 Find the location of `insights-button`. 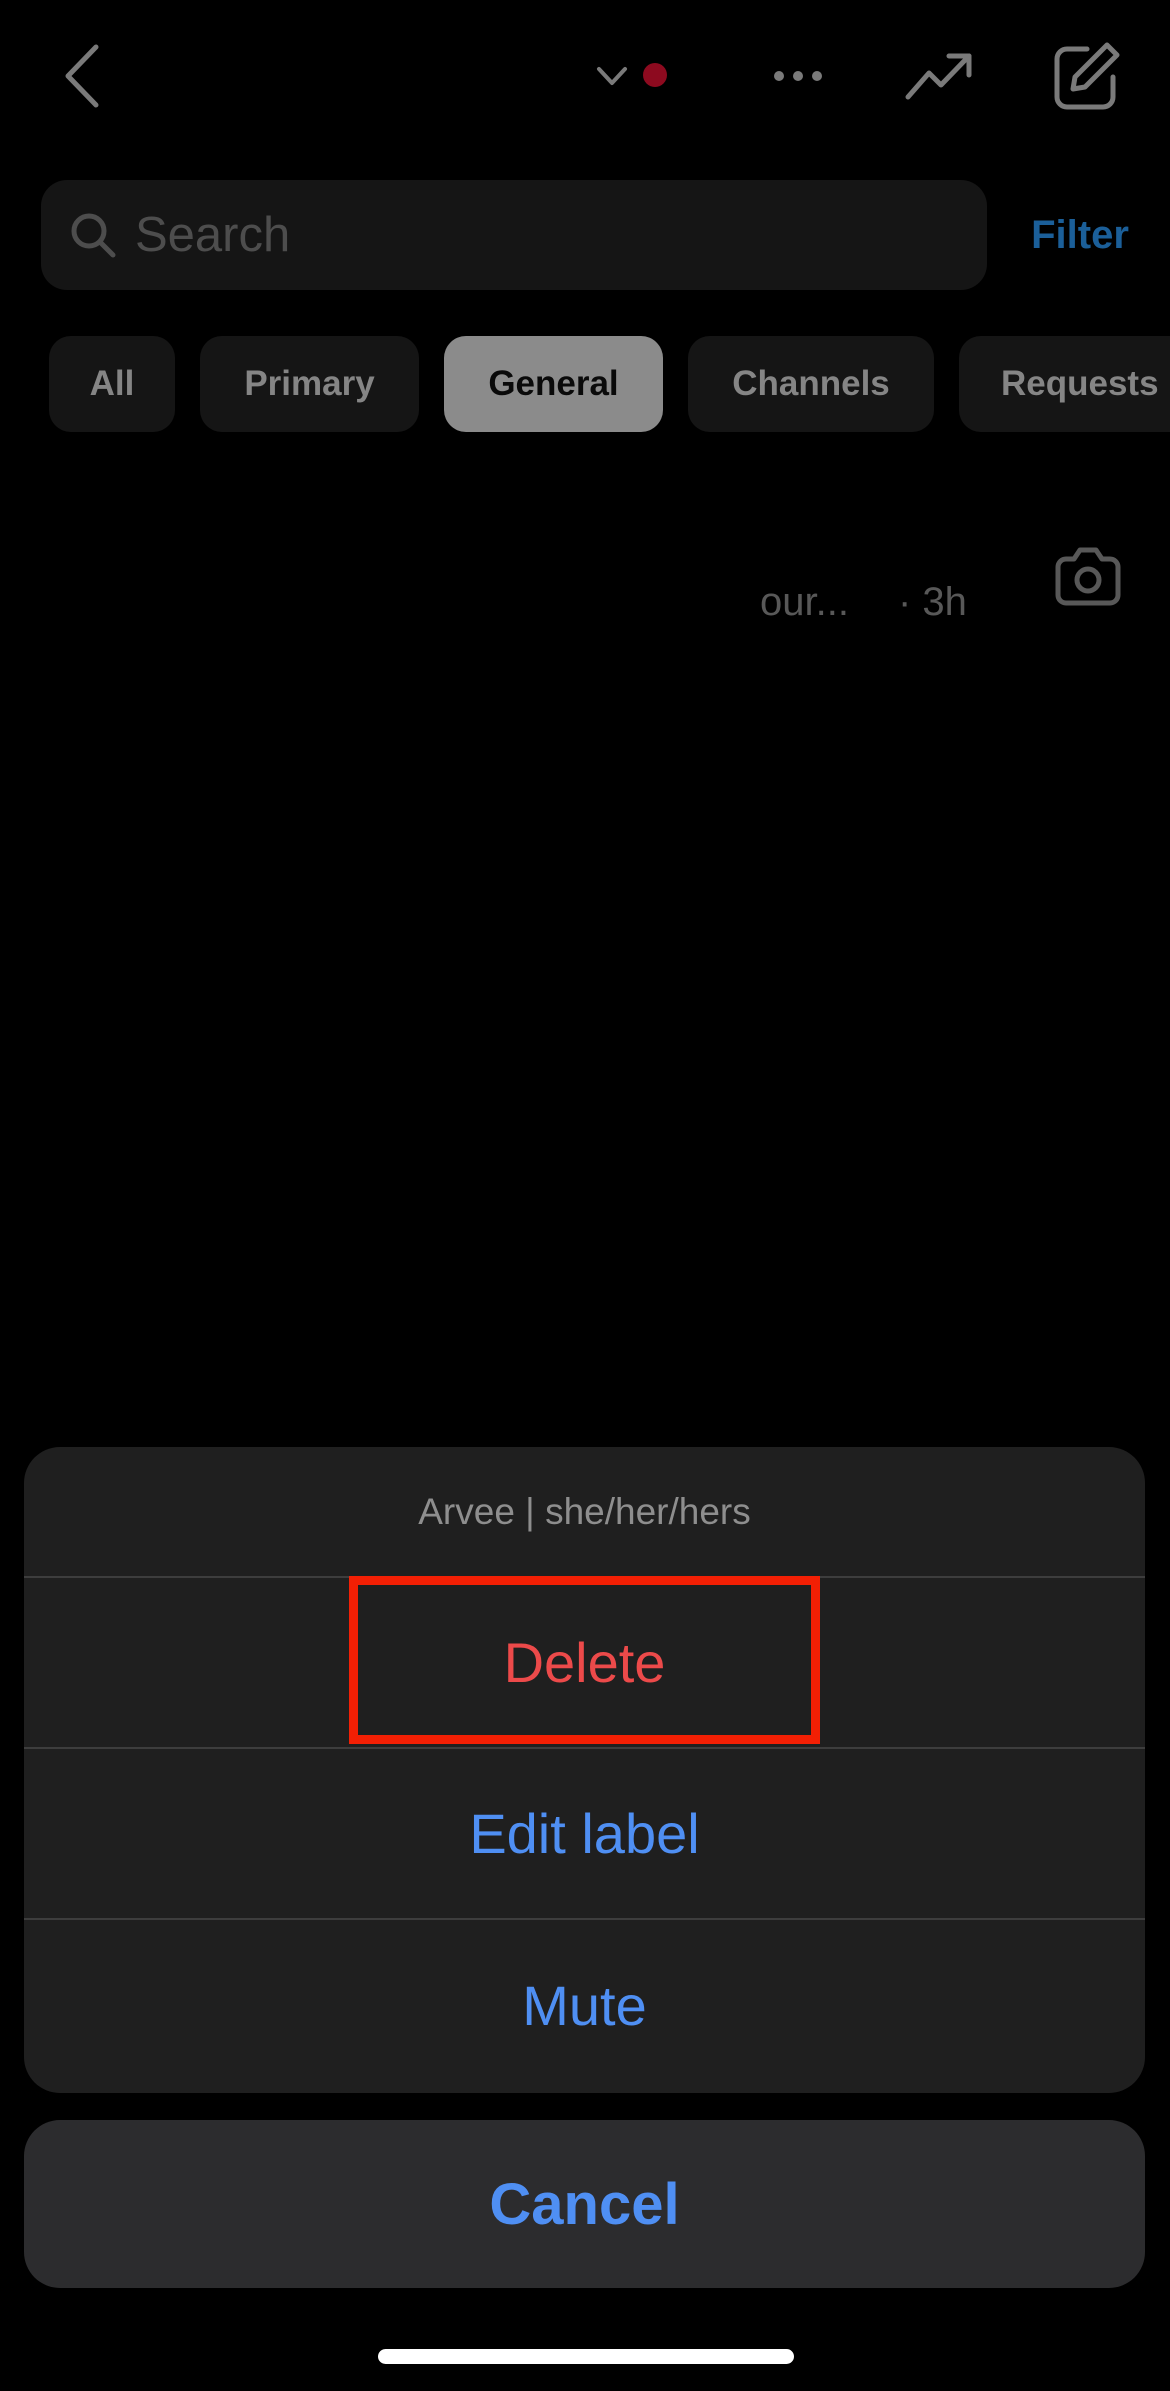

insights-button is located at coordinates (940, 76).